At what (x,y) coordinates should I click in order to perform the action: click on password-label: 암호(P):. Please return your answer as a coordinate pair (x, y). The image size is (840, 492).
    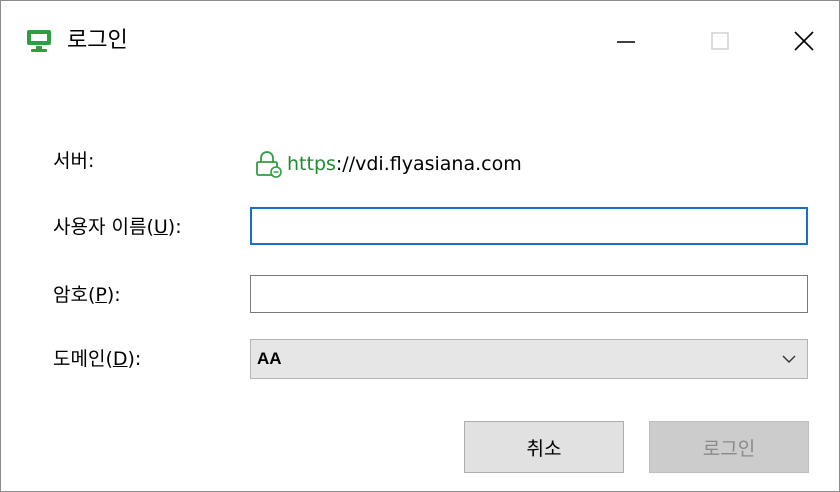
    Looking at the image, I should click on (87, 295).